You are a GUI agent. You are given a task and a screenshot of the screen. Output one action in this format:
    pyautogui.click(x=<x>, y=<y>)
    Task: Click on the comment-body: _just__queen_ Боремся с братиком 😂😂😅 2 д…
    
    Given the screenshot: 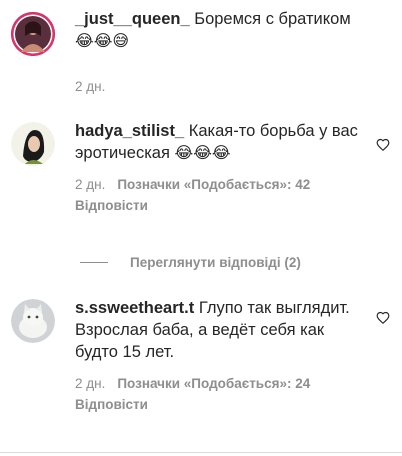 What is the action you would take?
    pyautogui.click(x=221, y=52)
    